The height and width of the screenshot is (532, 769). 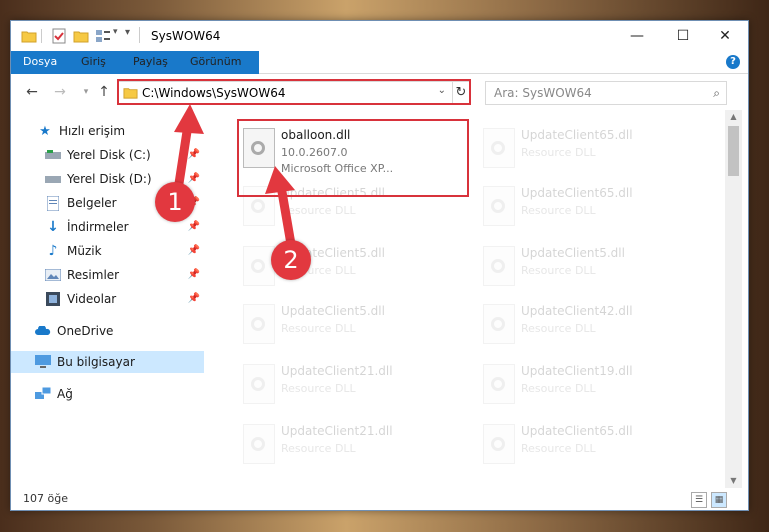 I want to click on sidebar-item-onedrive: OneDrive, so click(x=107, y=331).